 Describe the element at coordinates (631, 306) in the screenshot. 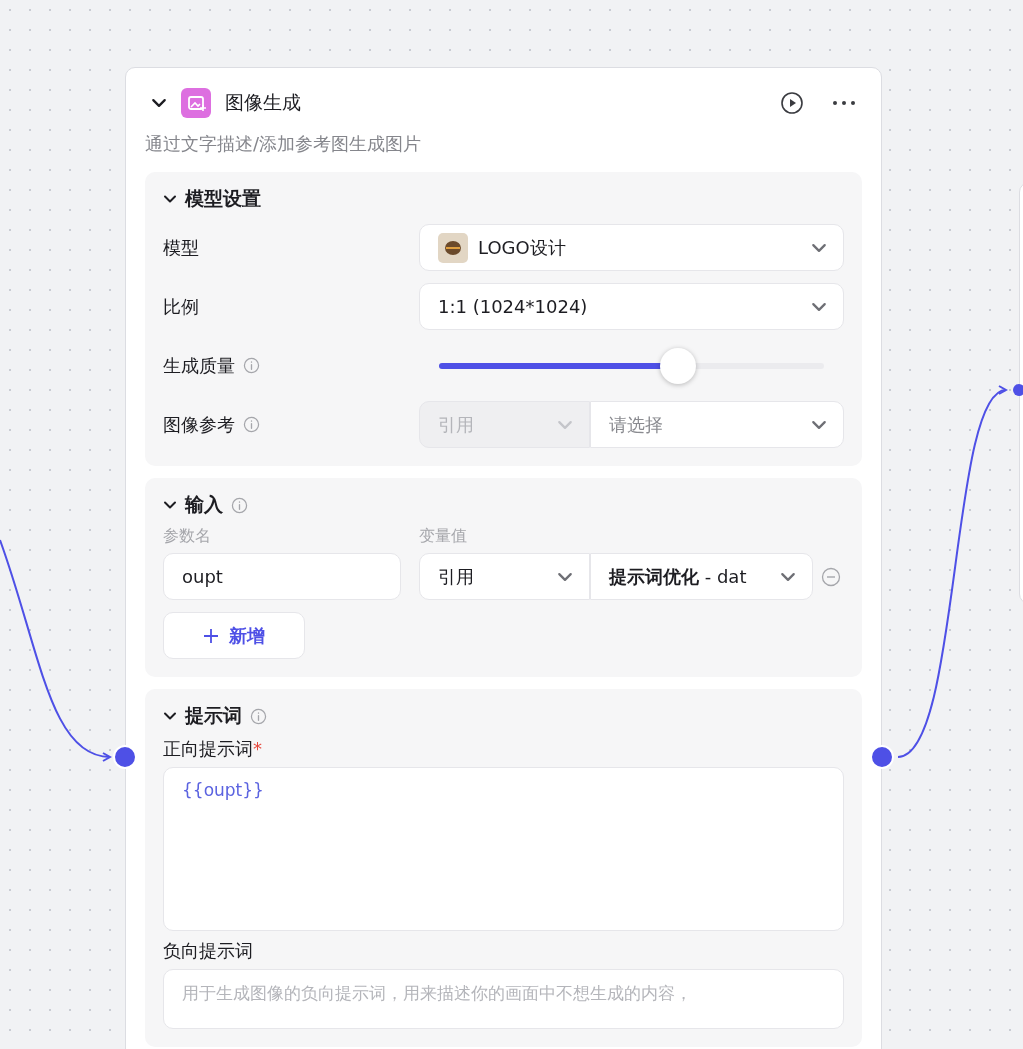

I see `select-field: 1:1 (1024*1024)` at that location.